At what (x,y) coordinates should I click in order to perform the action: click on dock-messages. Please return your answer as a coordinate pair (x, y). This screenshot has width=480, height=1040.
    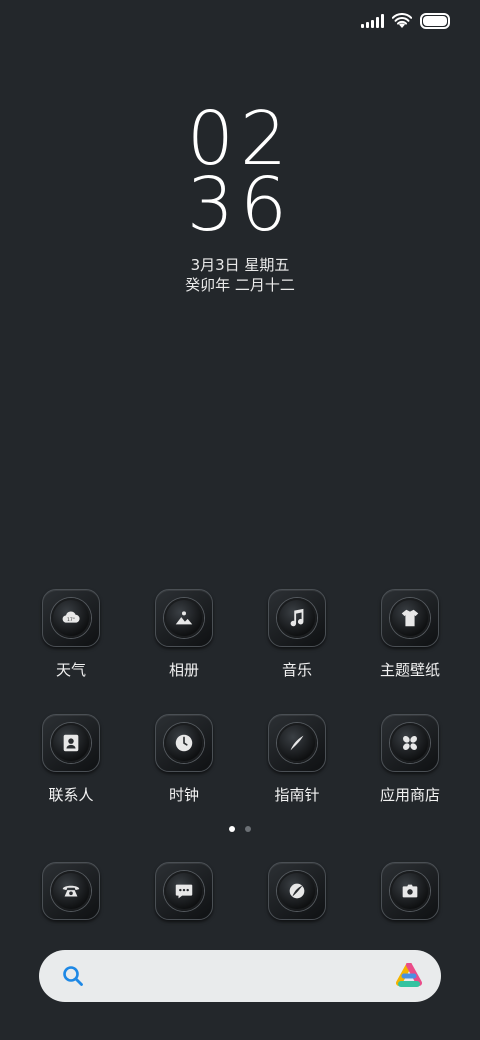
    Looking at the image, I should click on (184, 891).